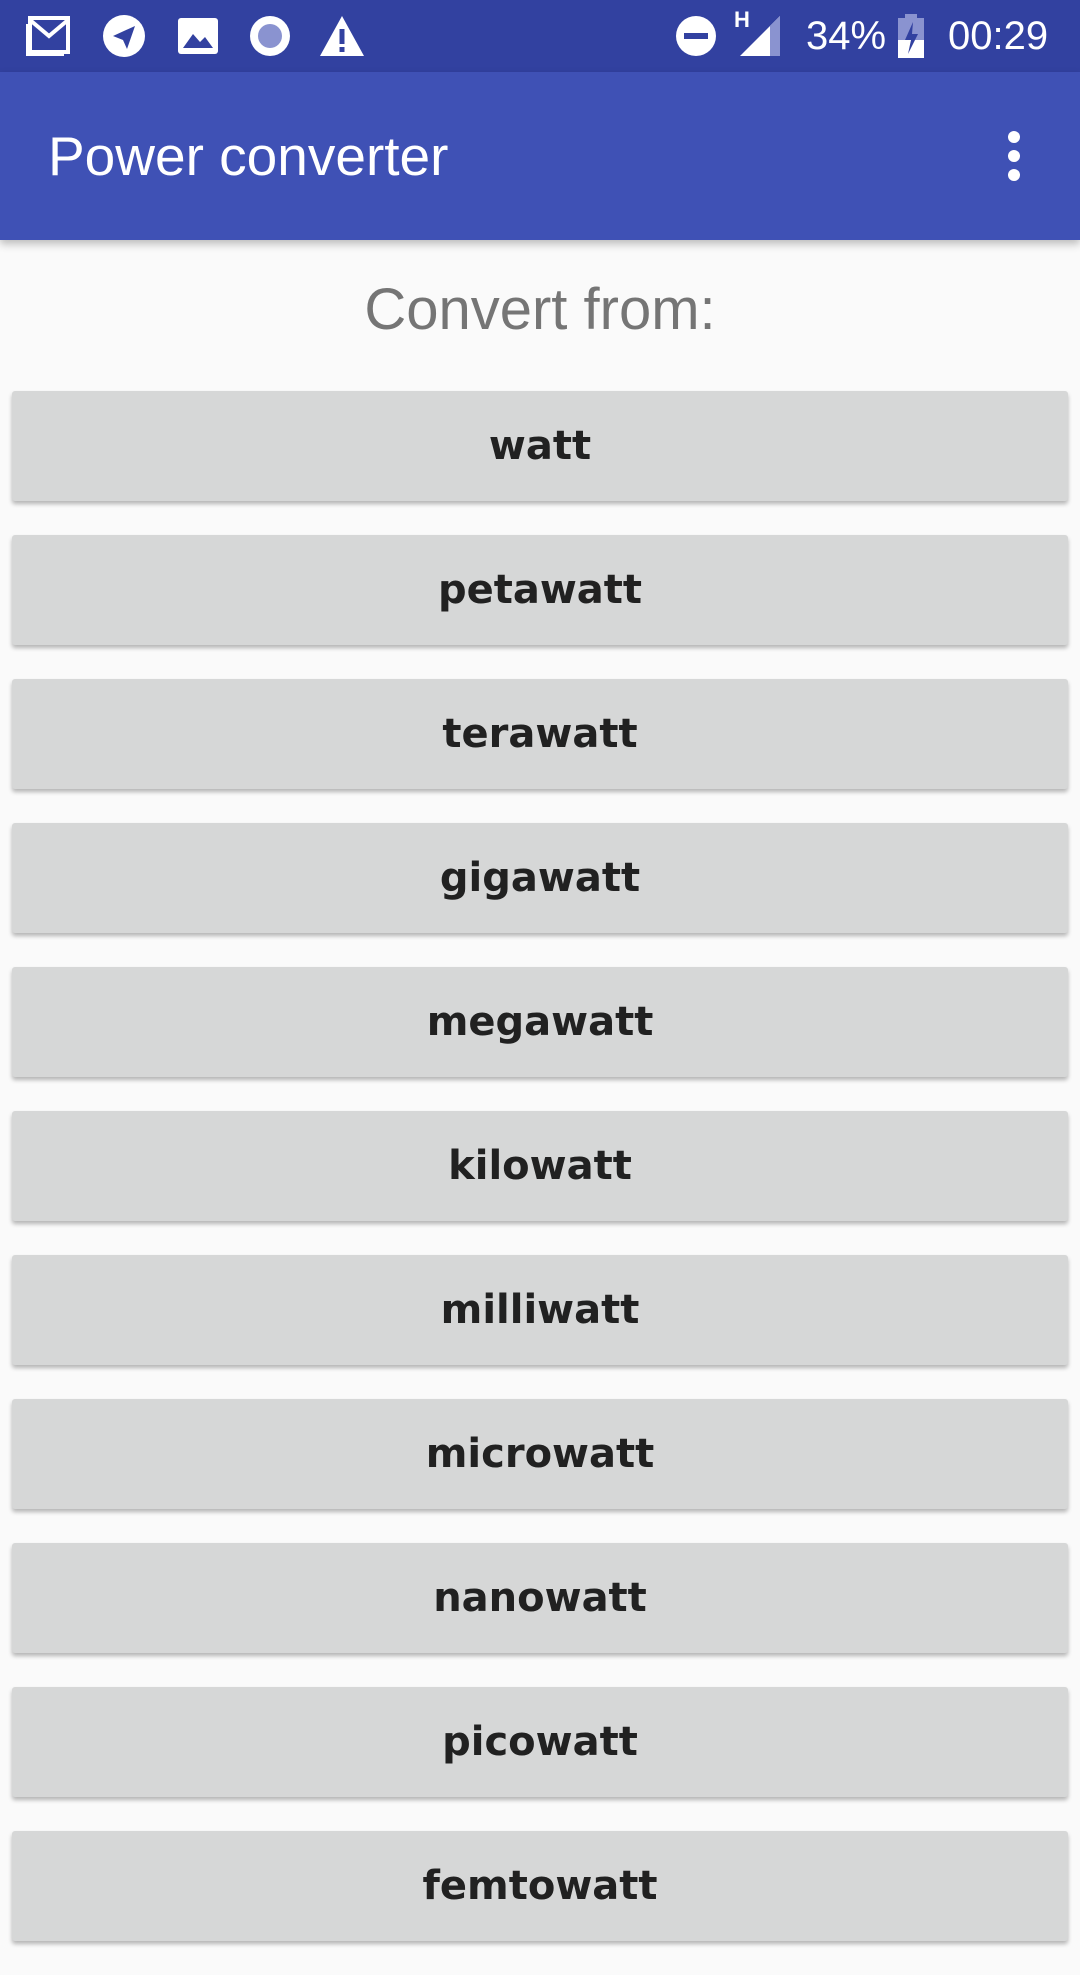 This screenshot has height=1975, width=1080. Describe the element at coordinates (696, 36) in the screenshot. I see `do-not-disturb-icon` at that location.